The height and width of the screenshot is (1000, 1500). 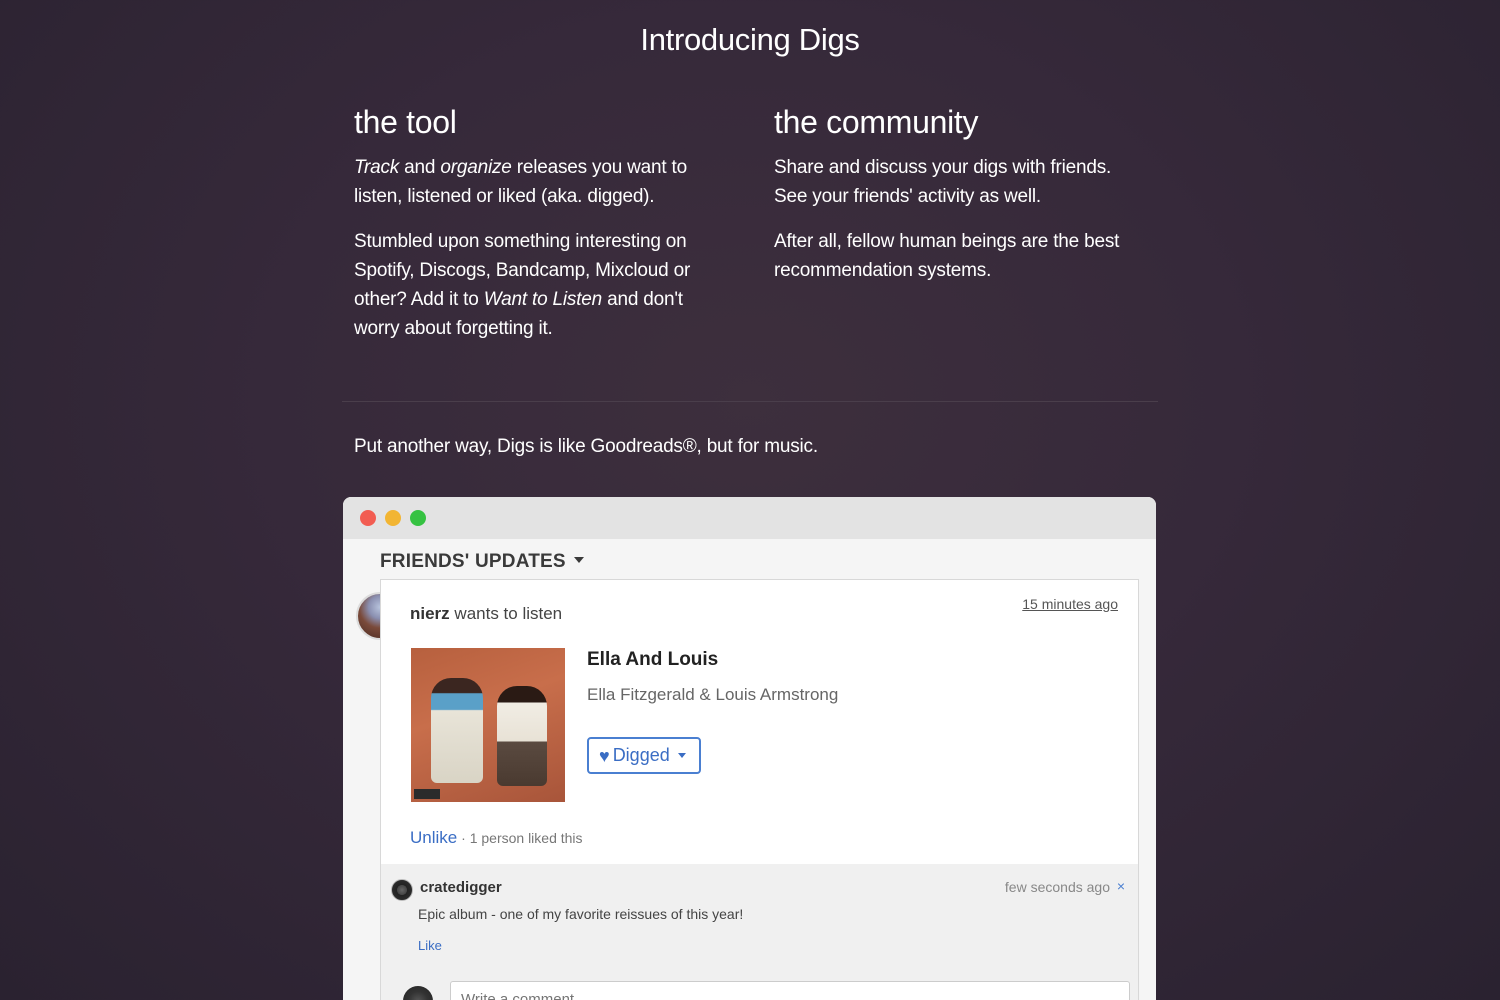 What do you see at coordinates (476, 167) in the screenshot?
I see `organize-emphasis: organize` at bounding box center [476, 167].